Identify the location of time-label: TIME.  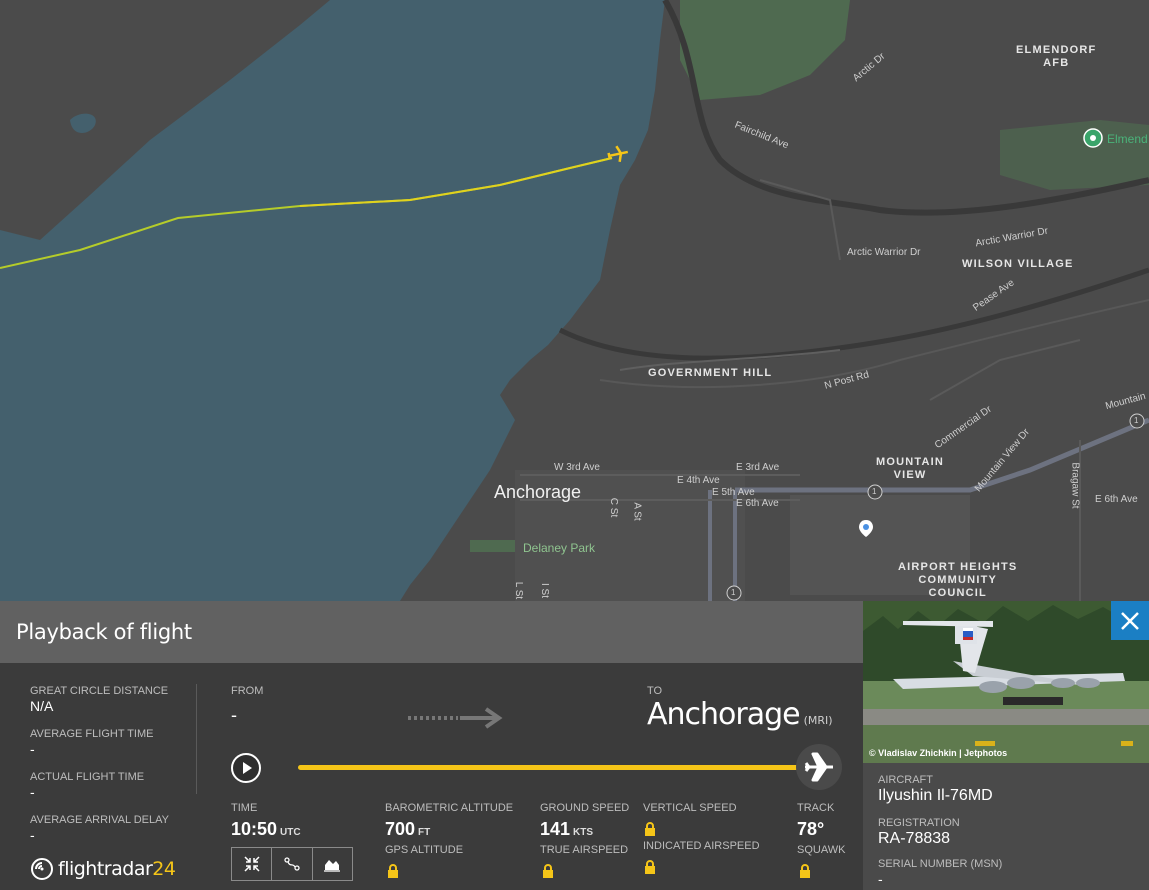
(244, 808).